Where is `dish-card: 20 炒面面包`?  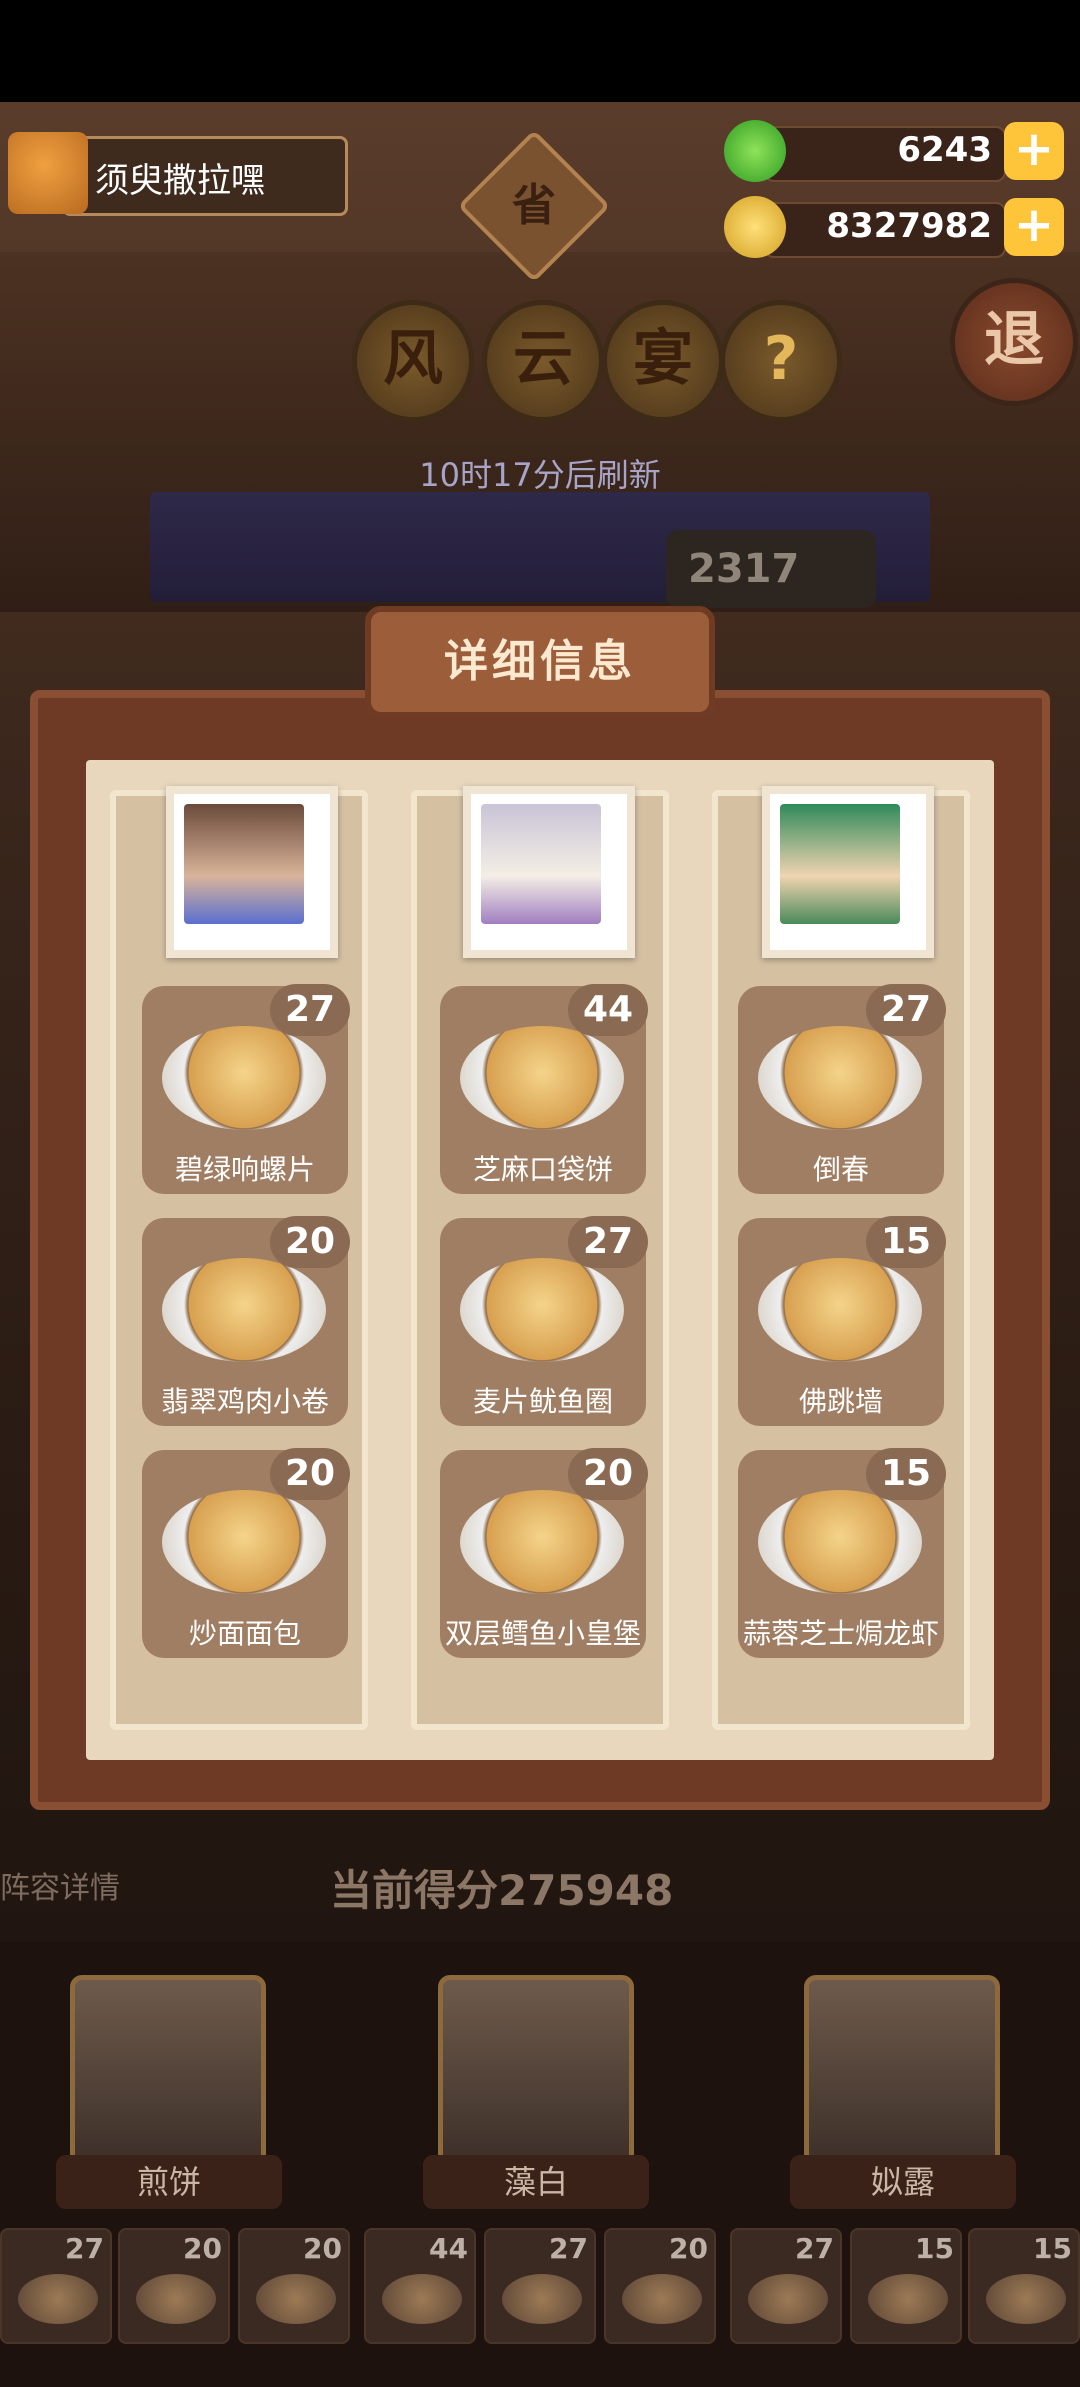
dish-card: 20 炒面面包 is located at coordinates (246, 1553).